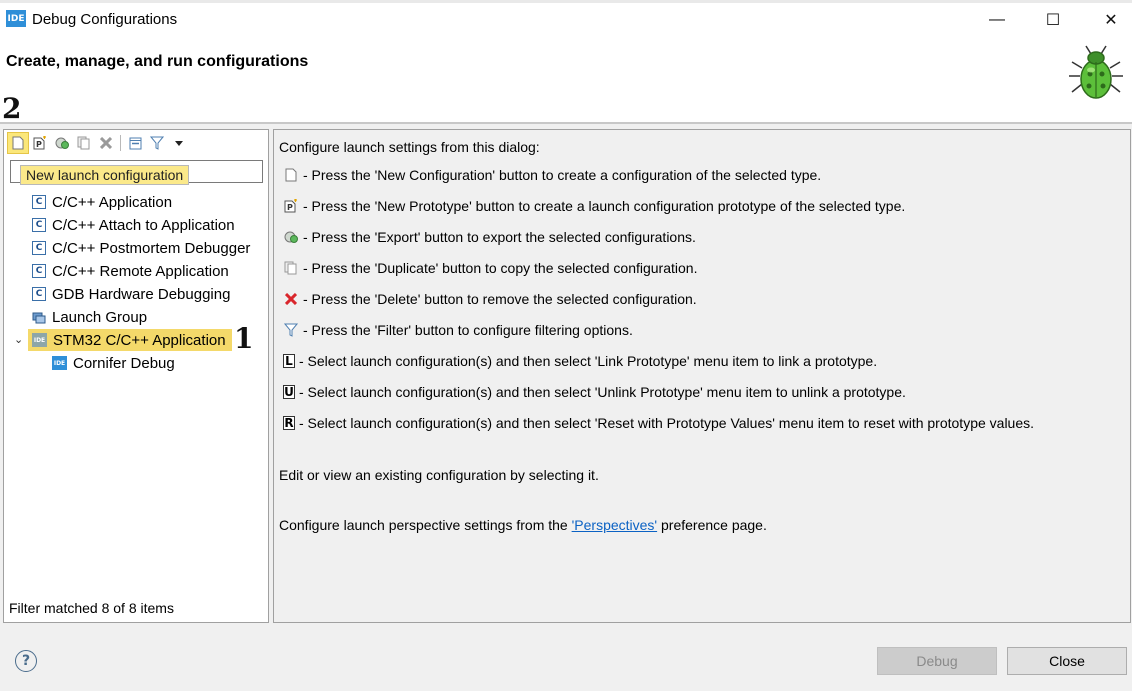 The image size is (1132, 691). I want to click on reset-icon: R, so click(289, 423).